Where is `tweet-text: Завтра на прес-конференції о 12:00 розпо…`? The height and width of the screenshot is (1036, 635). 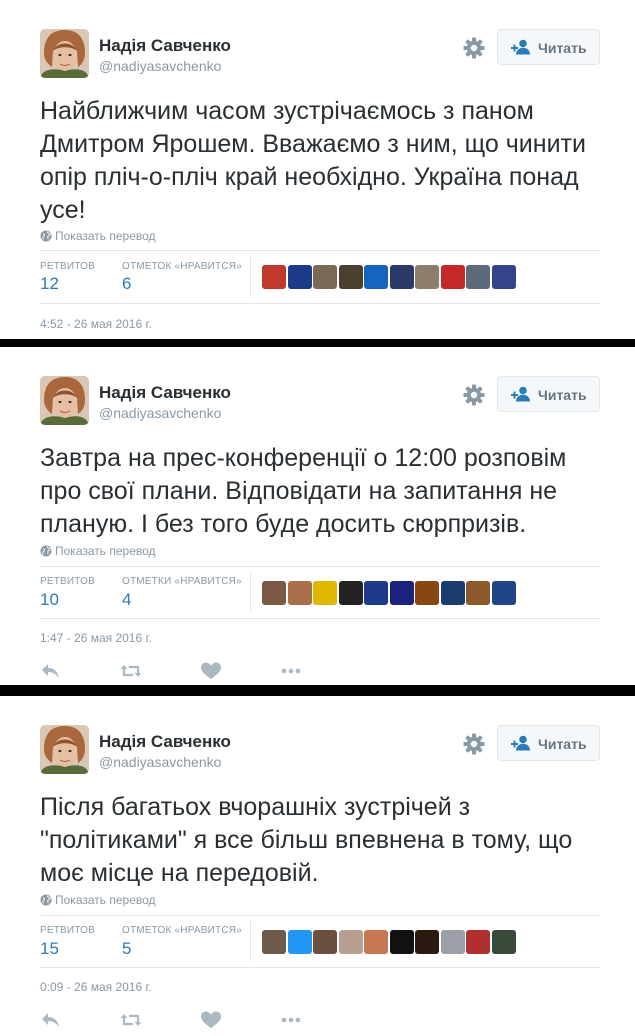 tweet-text: Завтра на прес-конференції о 12:00 розпо… is located at coordinates (303, 491).